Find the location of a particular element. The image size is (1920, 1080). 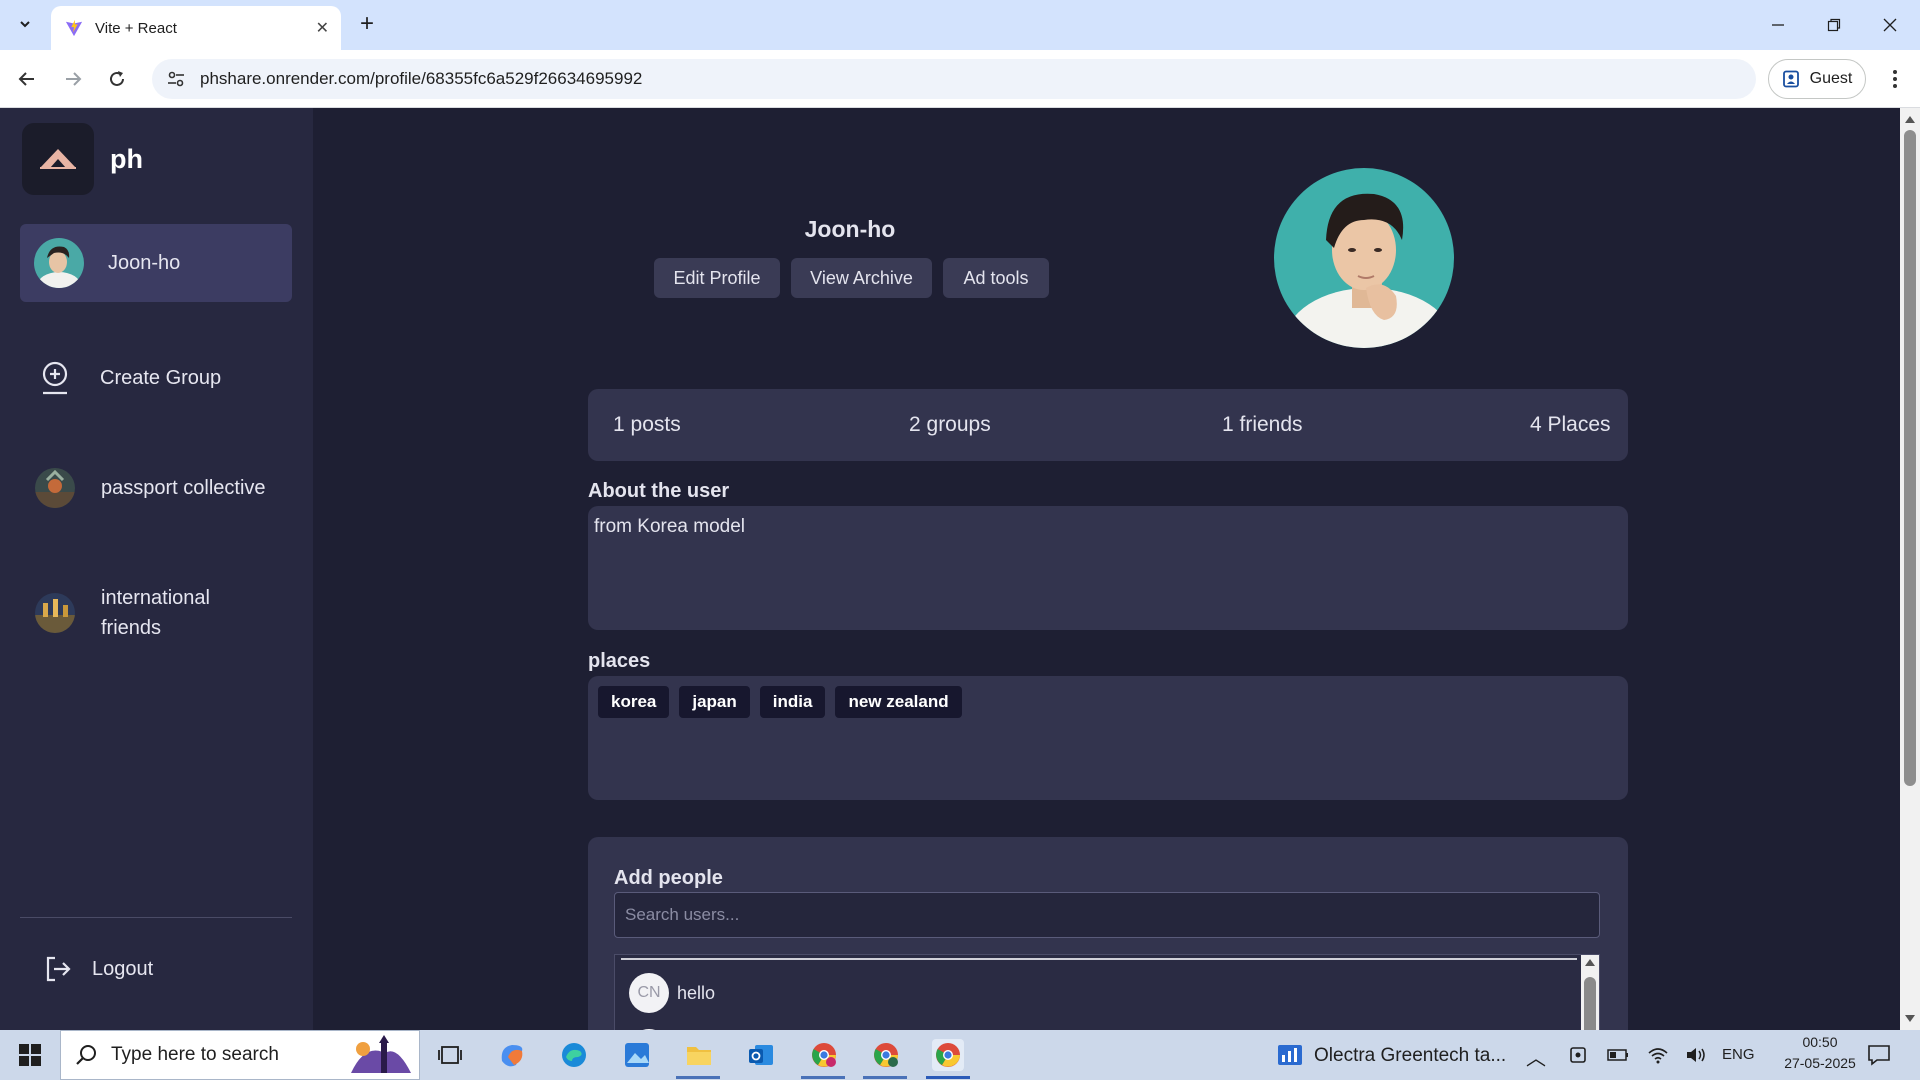

close-tab-icon: ✕ is located at coordinates (322, 28).